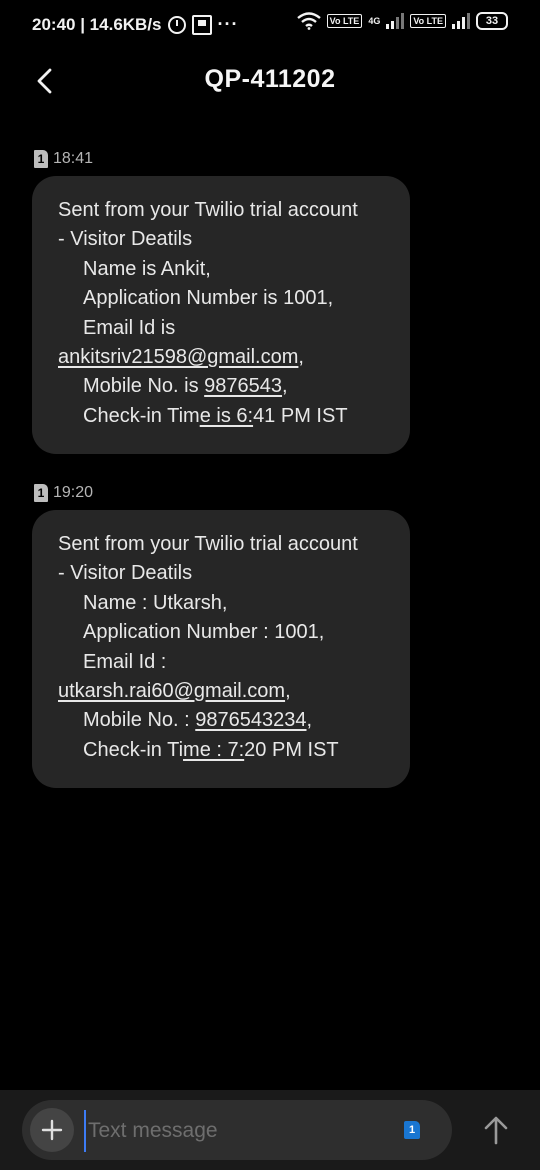  I want to click on time-link: me : 7:, so click(213, 750).